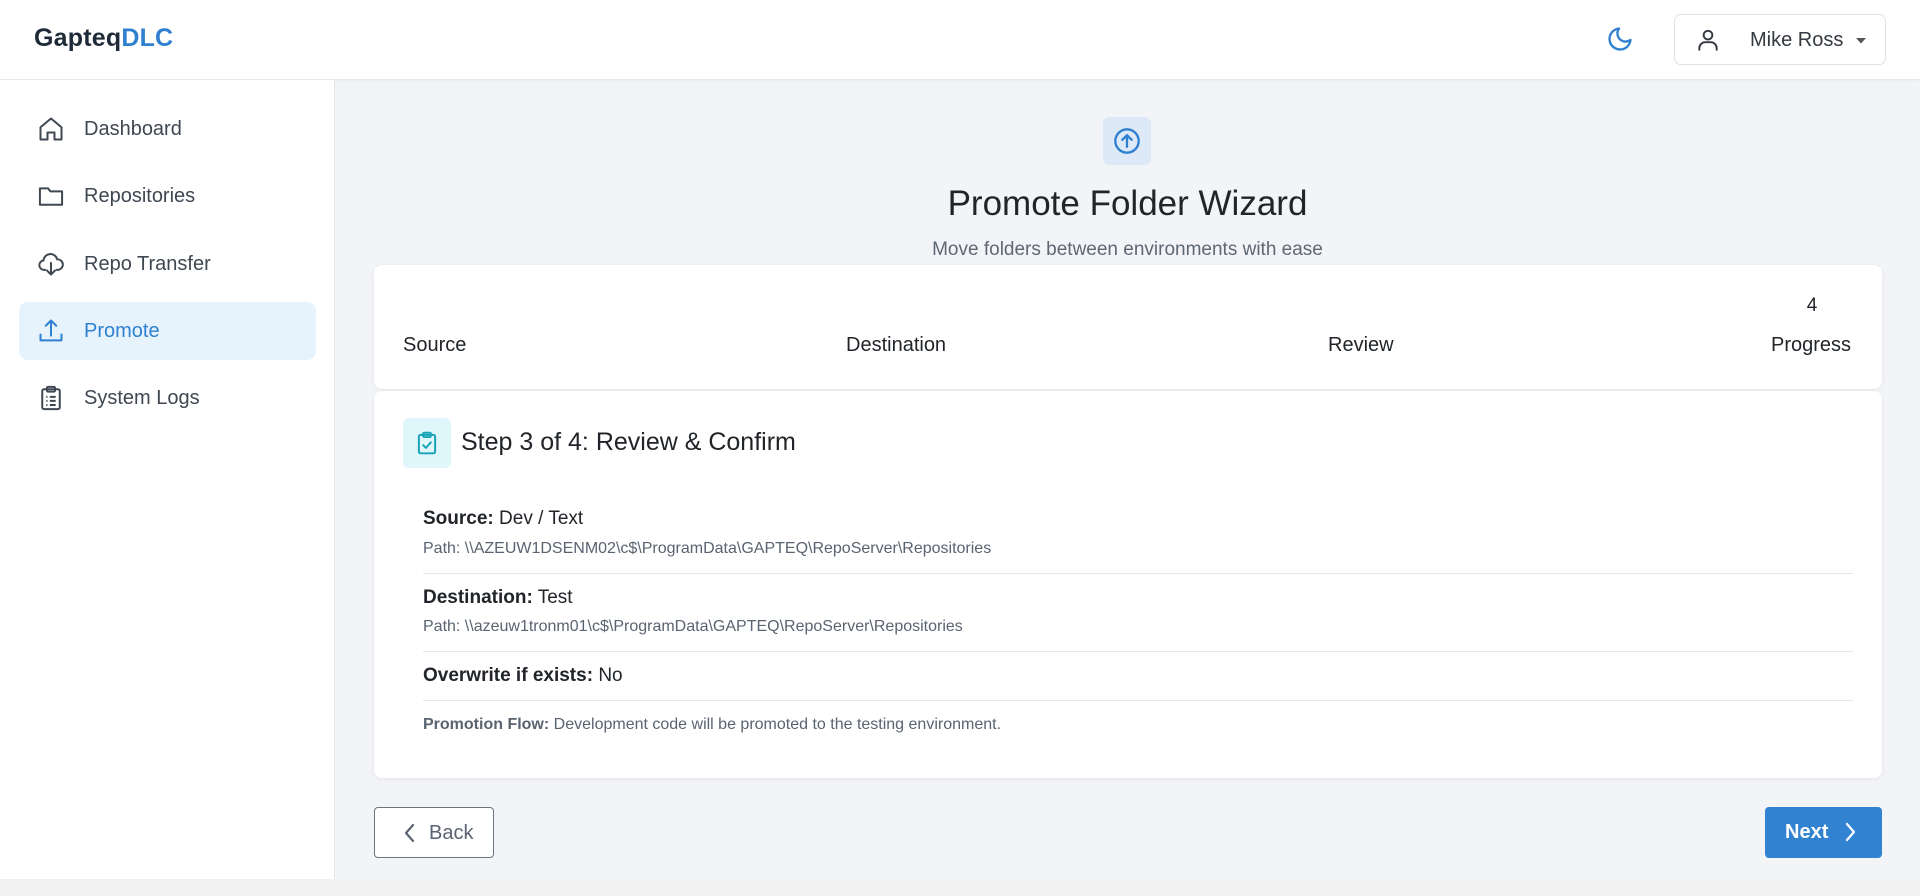 The width and height of the screenshot is (1920, 896). I want to click on caret-down-icon, so click(1861, 41).